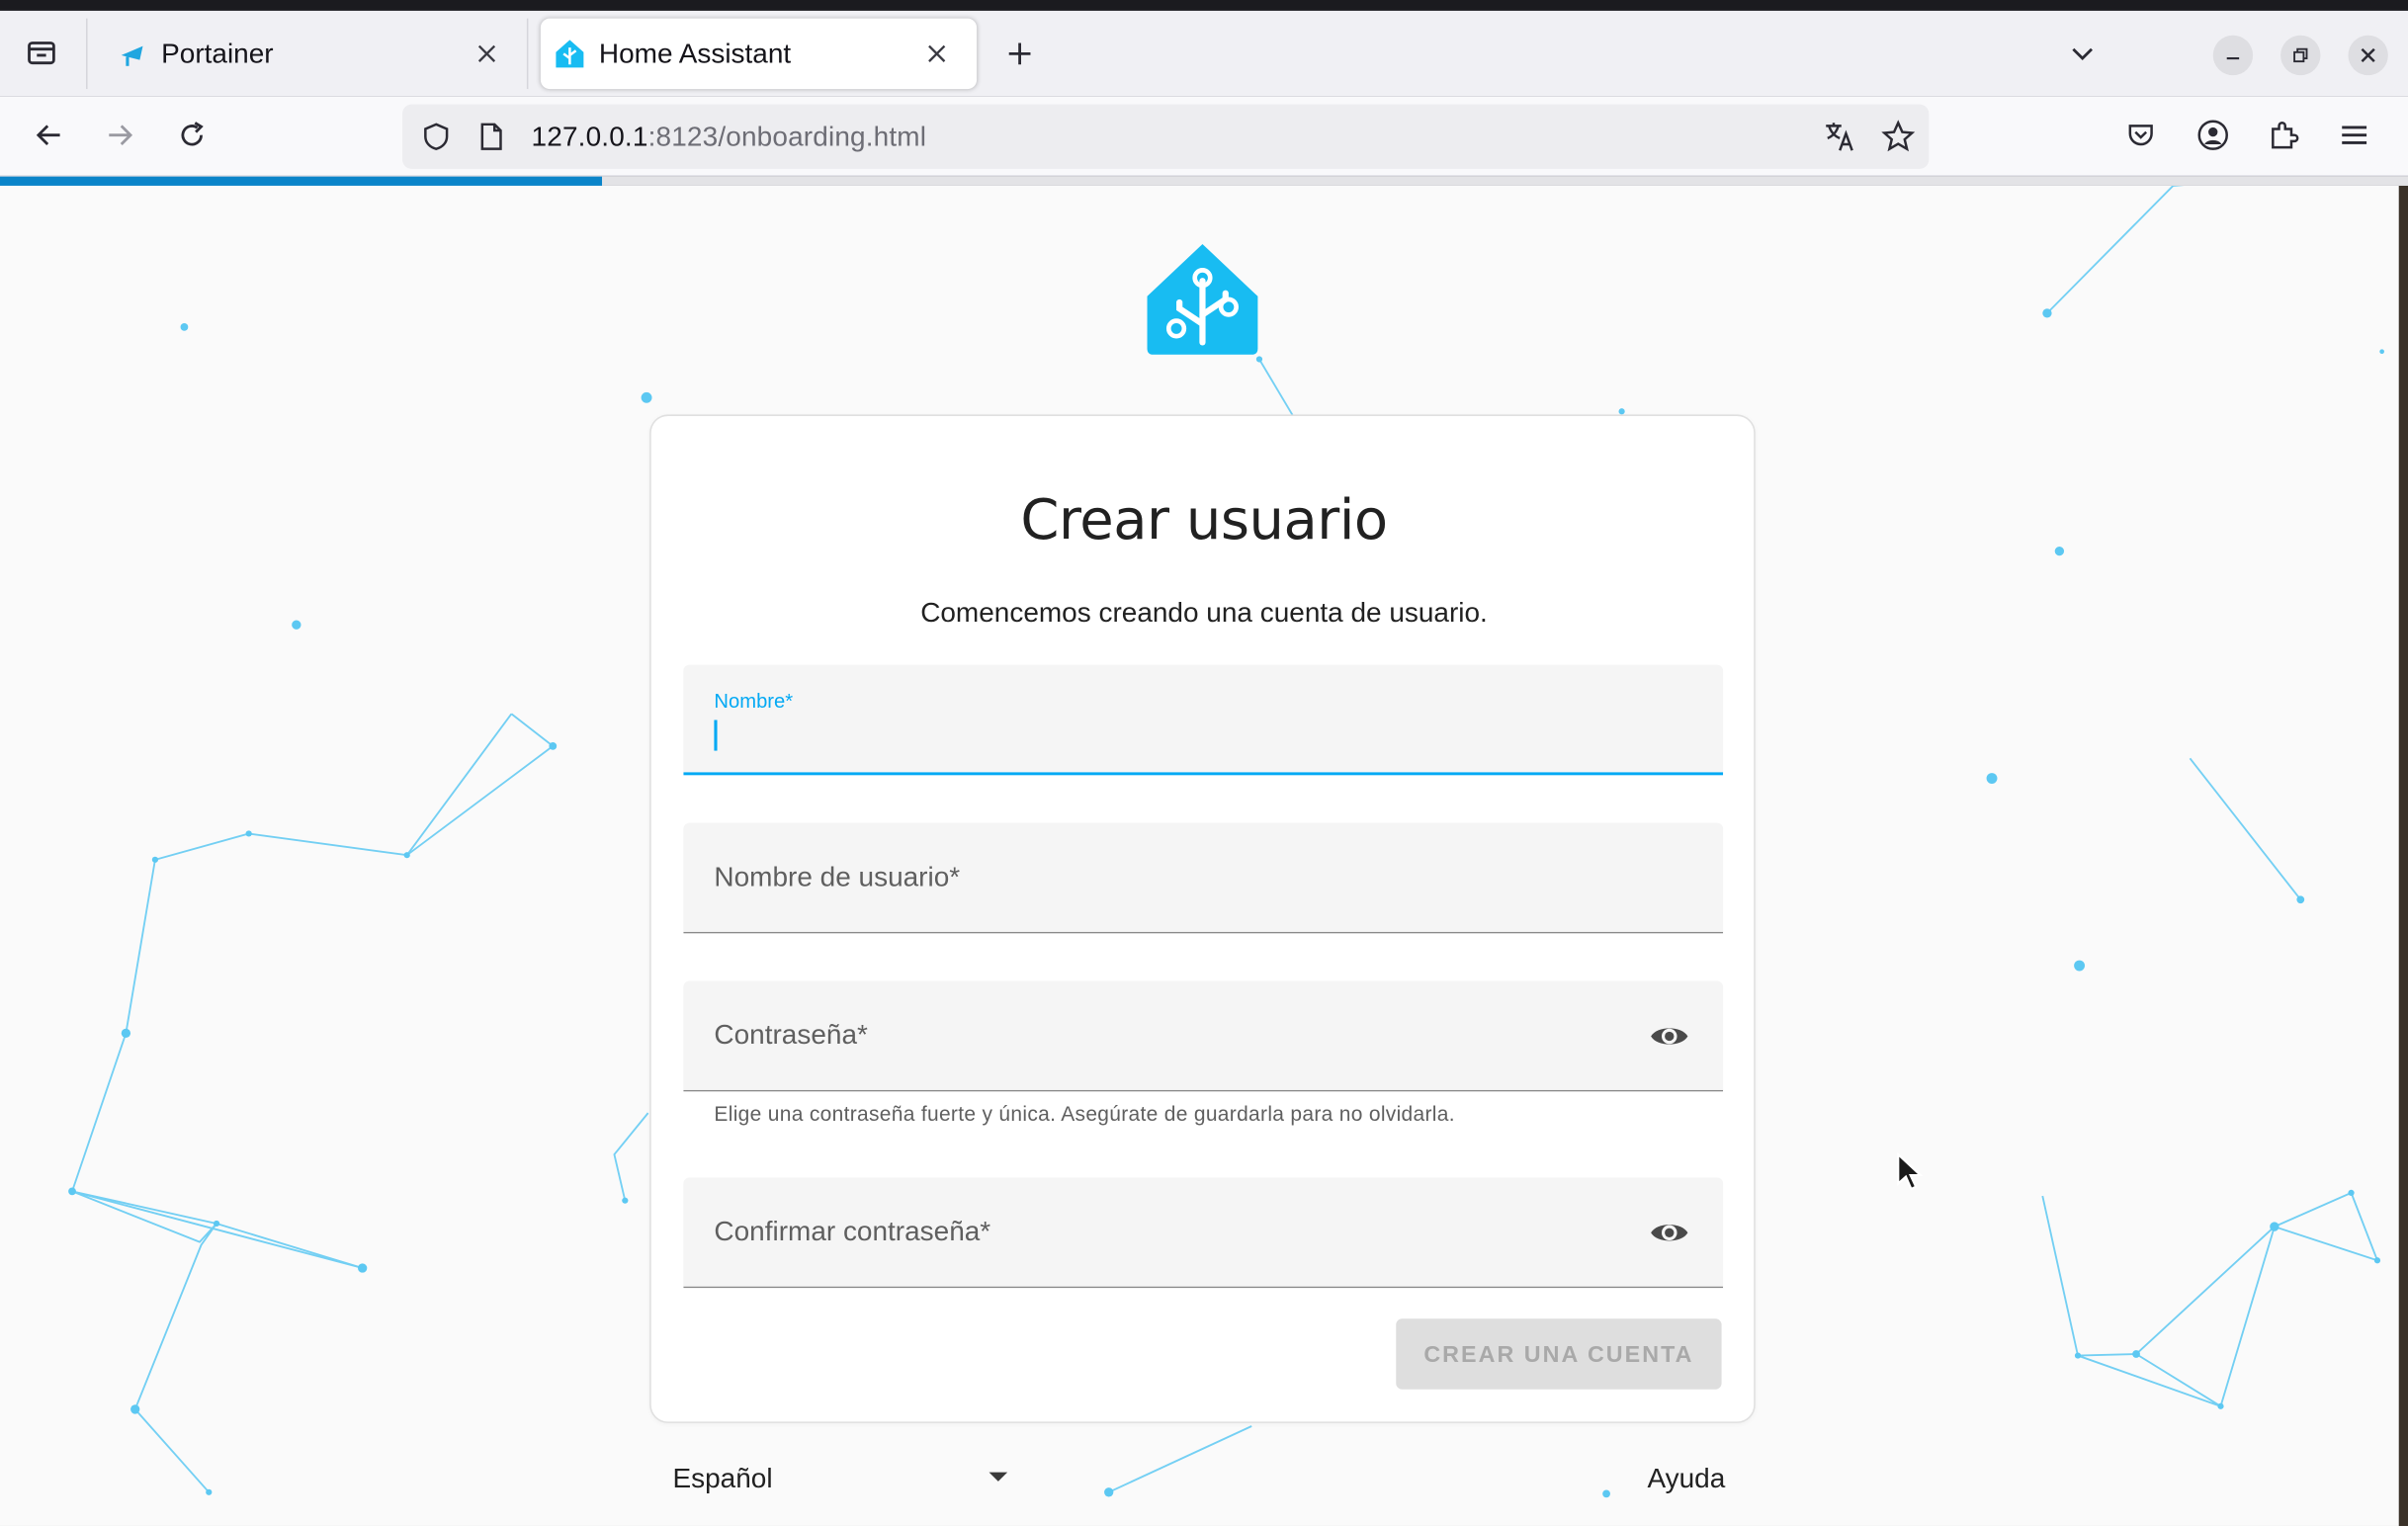  I want to click on restore-icon, so click(2300, 55).